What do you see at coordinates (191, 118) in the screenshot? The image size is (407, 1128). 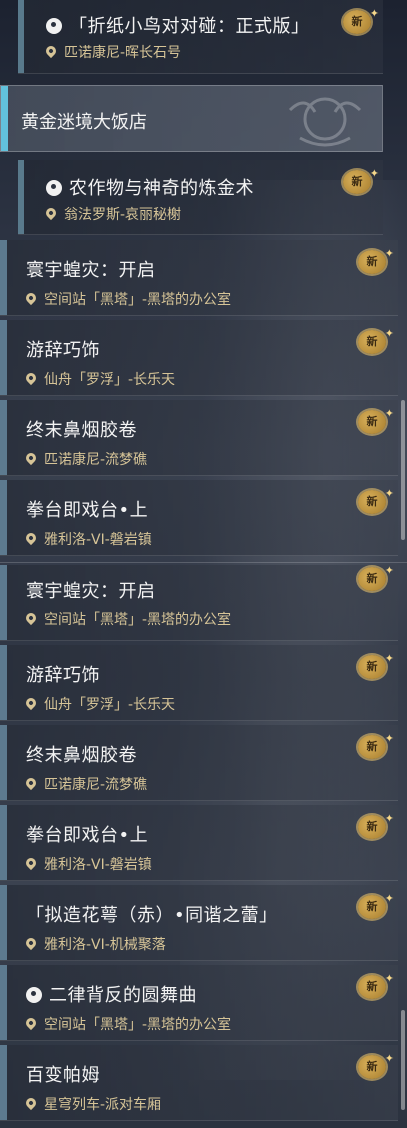 I see `section-header: 黄金迷境大饭店` at bounding box center [191, 118].